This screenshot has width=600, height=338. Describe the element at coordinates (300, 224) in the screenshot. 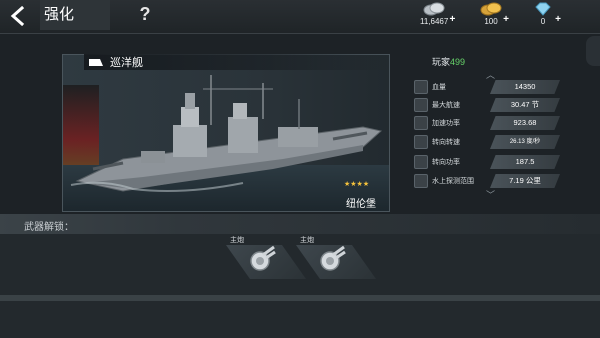

I see `weapons-header-bar` at that location.